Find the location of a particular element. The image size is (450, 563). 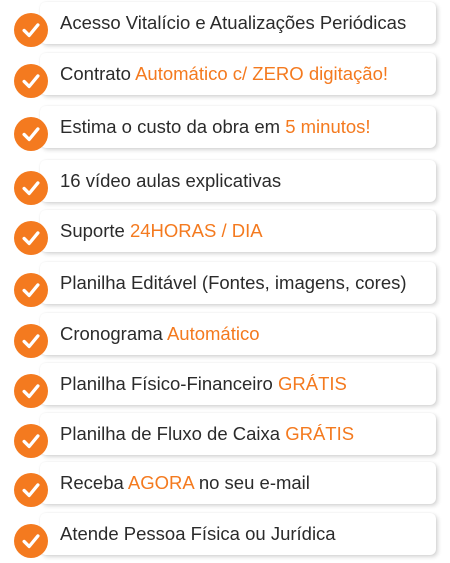

list-item: Estima o custo da obra em 5 minutos! is located at coordinates (225, 128).